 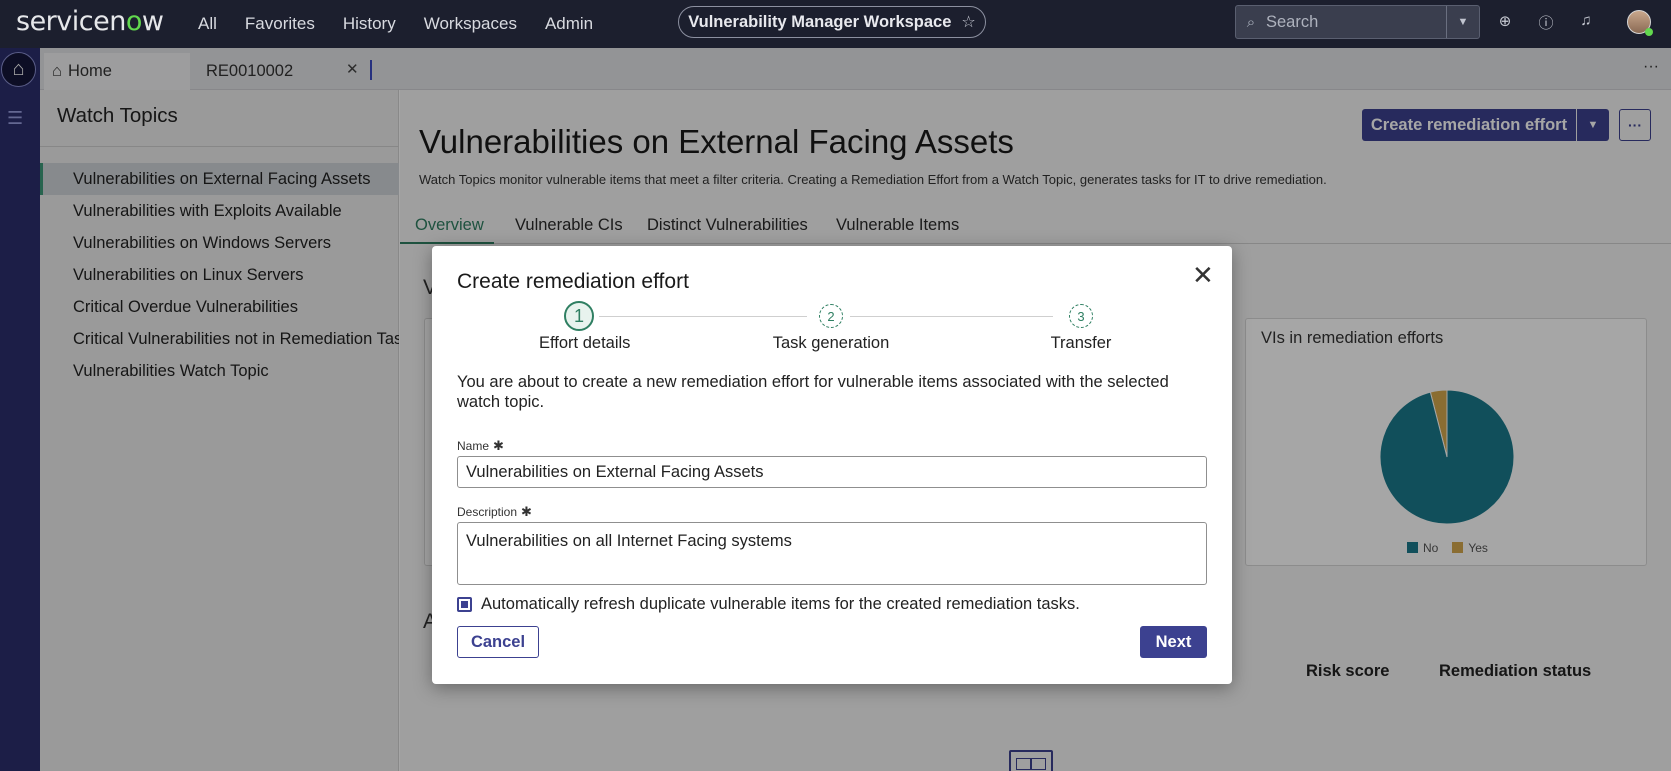 I want to click on step-2-indicator: 2, so click(x=831, y=316).